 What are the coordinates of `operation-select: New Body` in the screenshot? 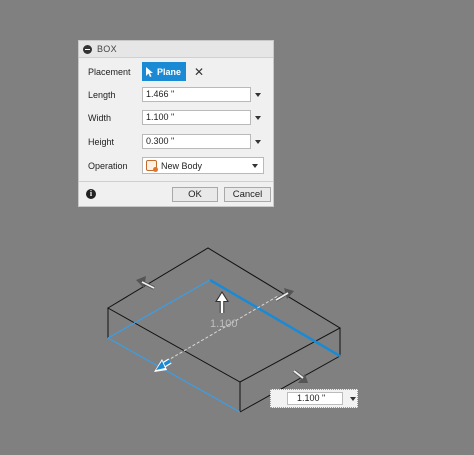 It's located at (203, 165).